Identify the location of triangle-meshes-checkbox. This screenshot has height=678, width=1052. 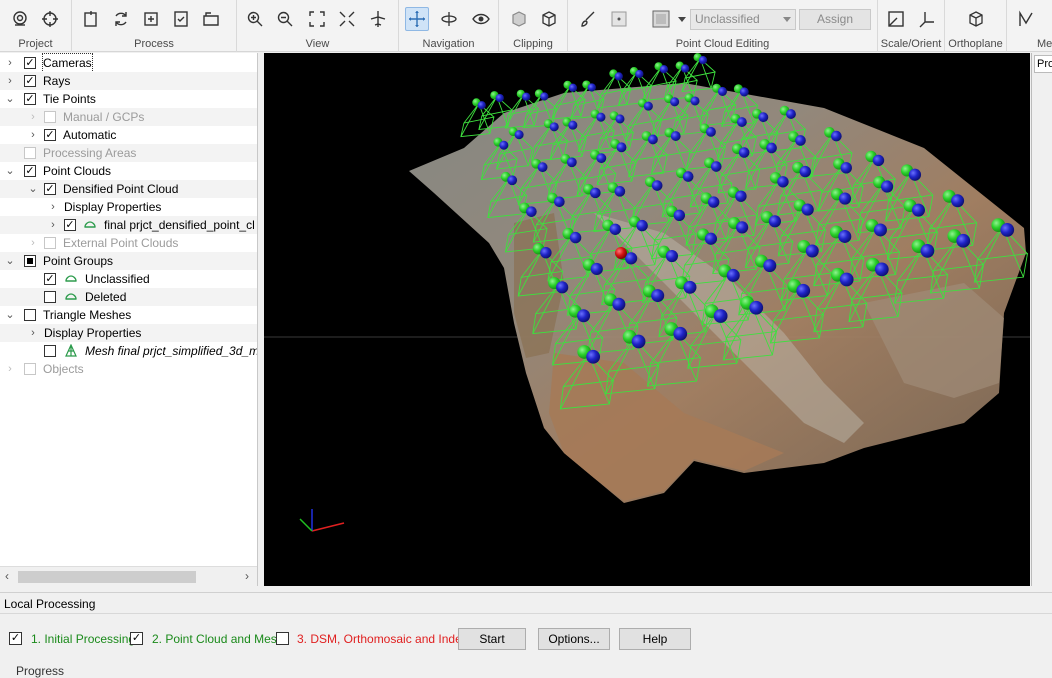
(30, 315).